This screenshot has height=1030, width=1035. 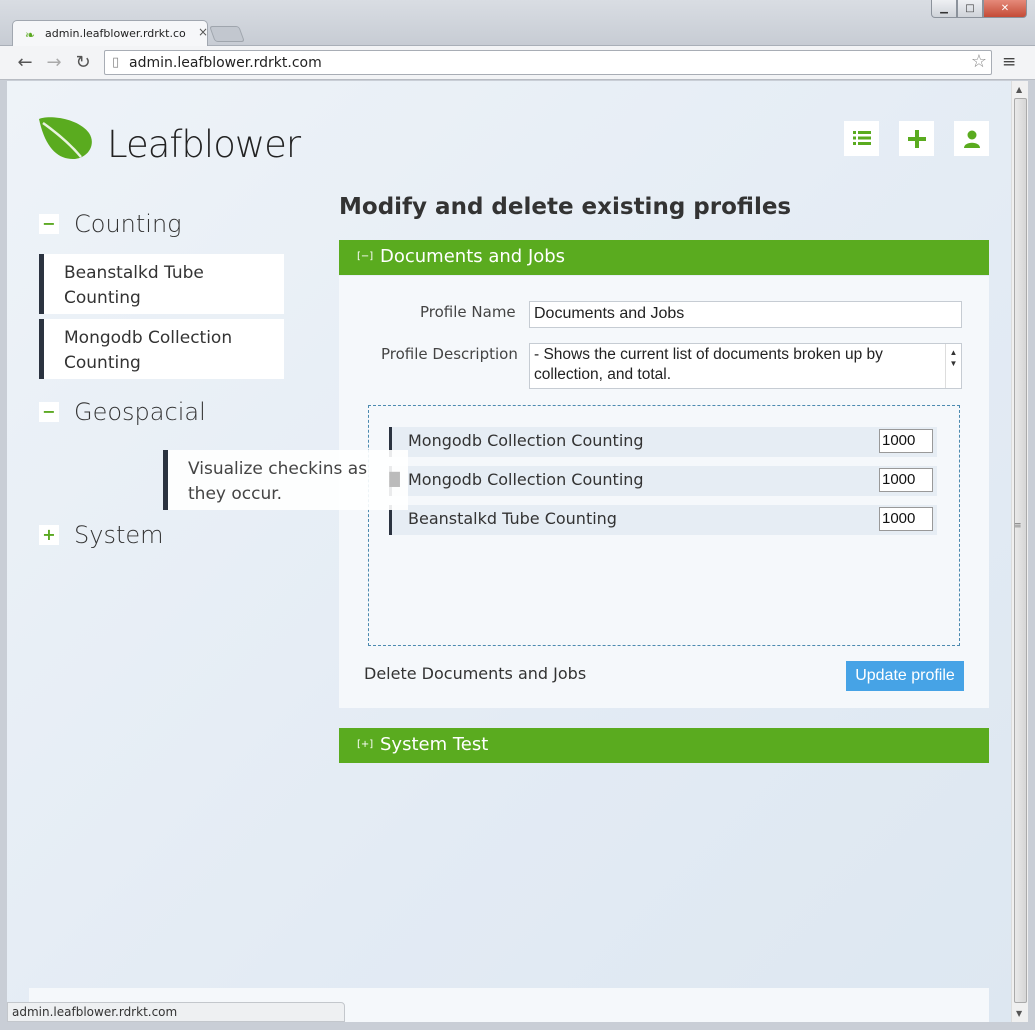 I want to click on category-label: System, so click(x=119, y=535).